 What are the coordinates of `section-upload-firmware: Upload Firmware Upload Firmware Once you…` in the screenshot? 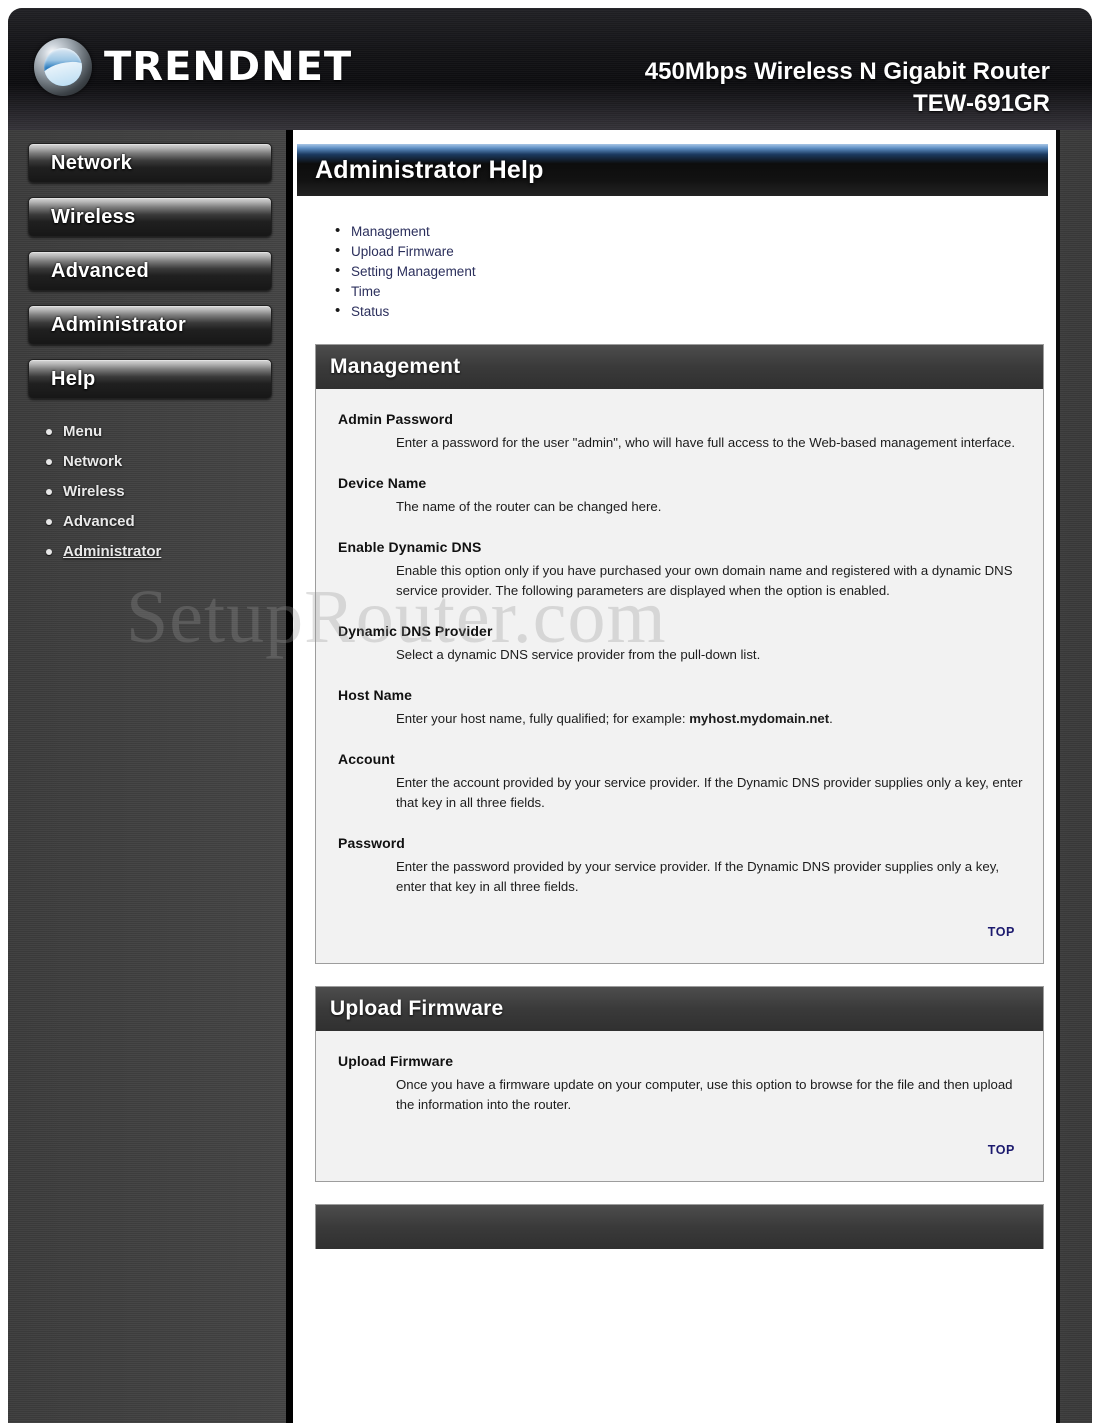 It's located at (679, 1084).